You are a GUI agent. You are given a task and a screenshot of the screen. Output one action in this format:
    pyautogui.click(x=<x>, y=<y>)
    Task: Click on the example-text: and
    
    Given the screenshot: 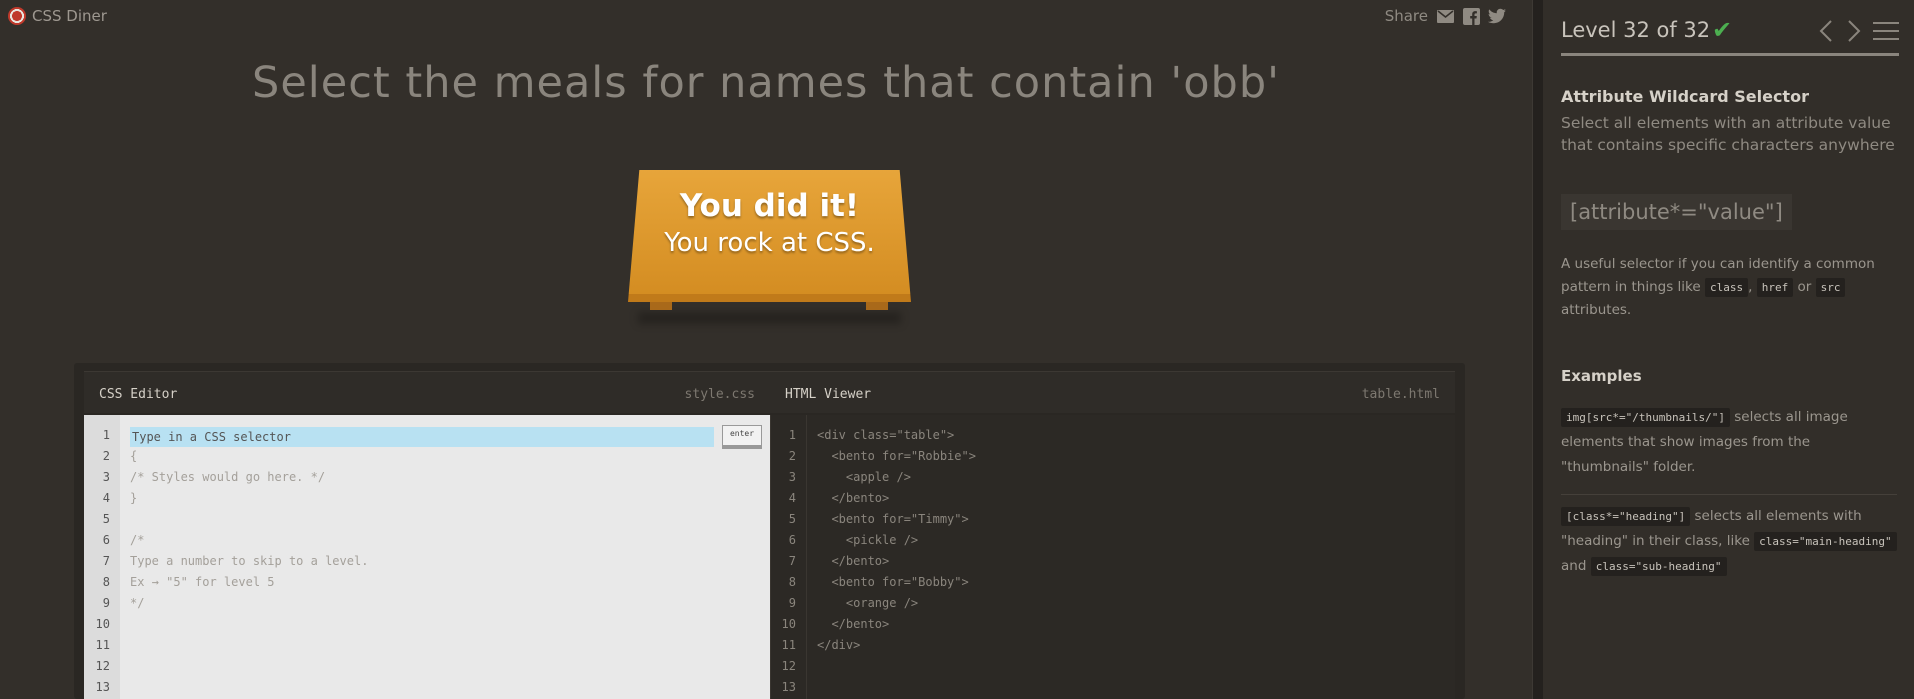 What is the action you would take?
    pyautogui.click(x=1574, y=566)
    